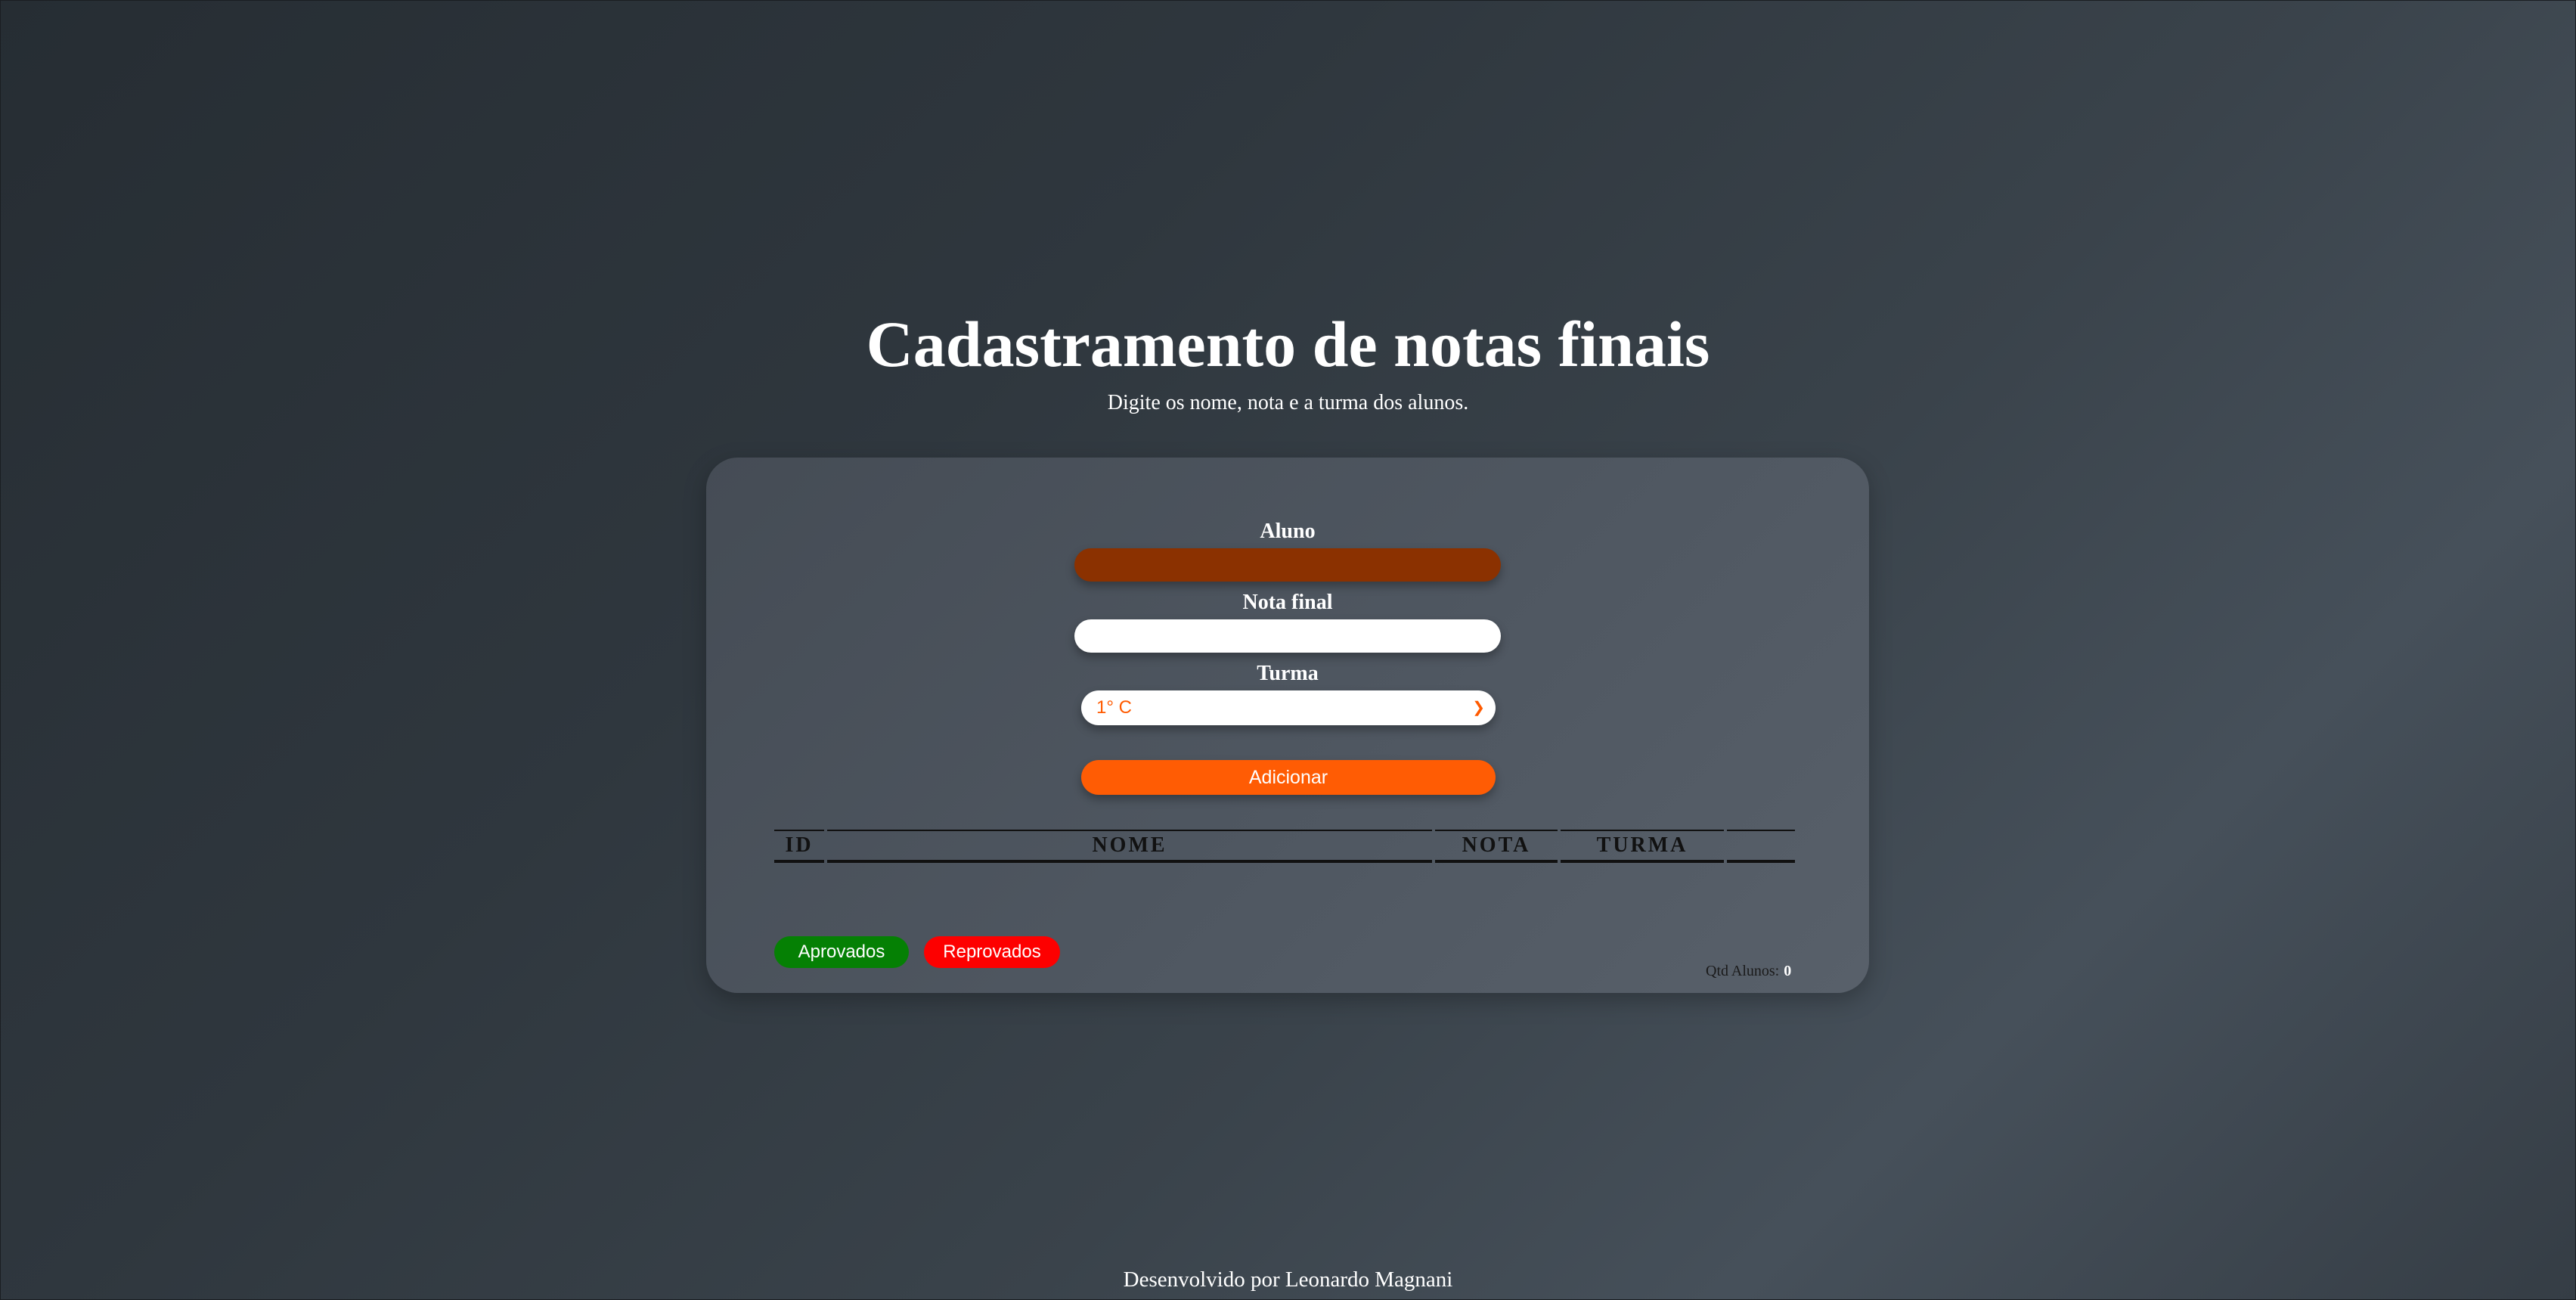 This screenshot has width=2576, height=1300. I want to click on turma-label: Turma, so click(1288, 673).